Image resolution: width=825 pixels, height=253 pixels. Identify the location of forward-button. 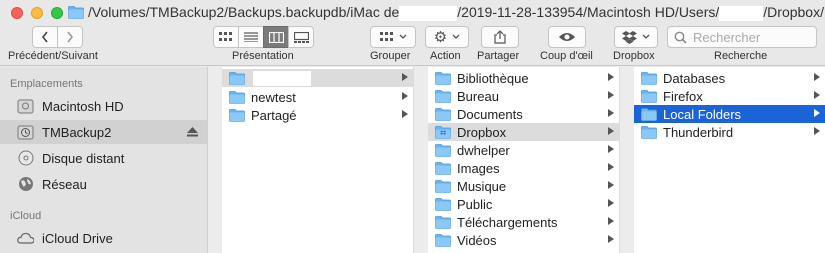
(70, 37).